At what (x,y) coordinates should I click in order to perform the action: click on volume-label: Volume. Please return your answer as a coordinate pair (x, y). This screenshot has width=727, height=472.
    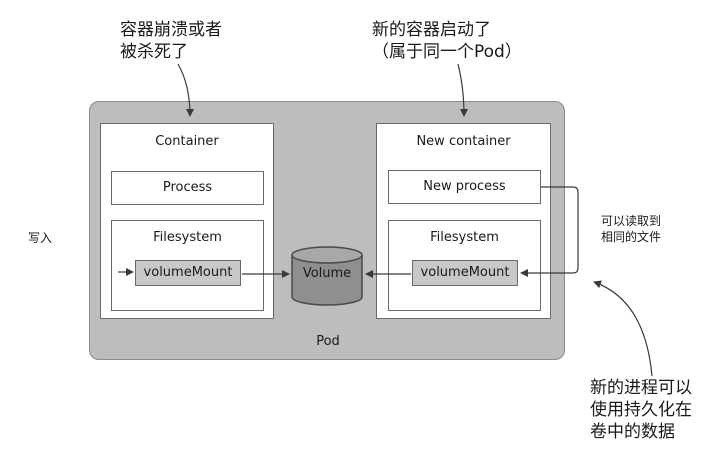
    Looking at the image, I should click on (327, 273).